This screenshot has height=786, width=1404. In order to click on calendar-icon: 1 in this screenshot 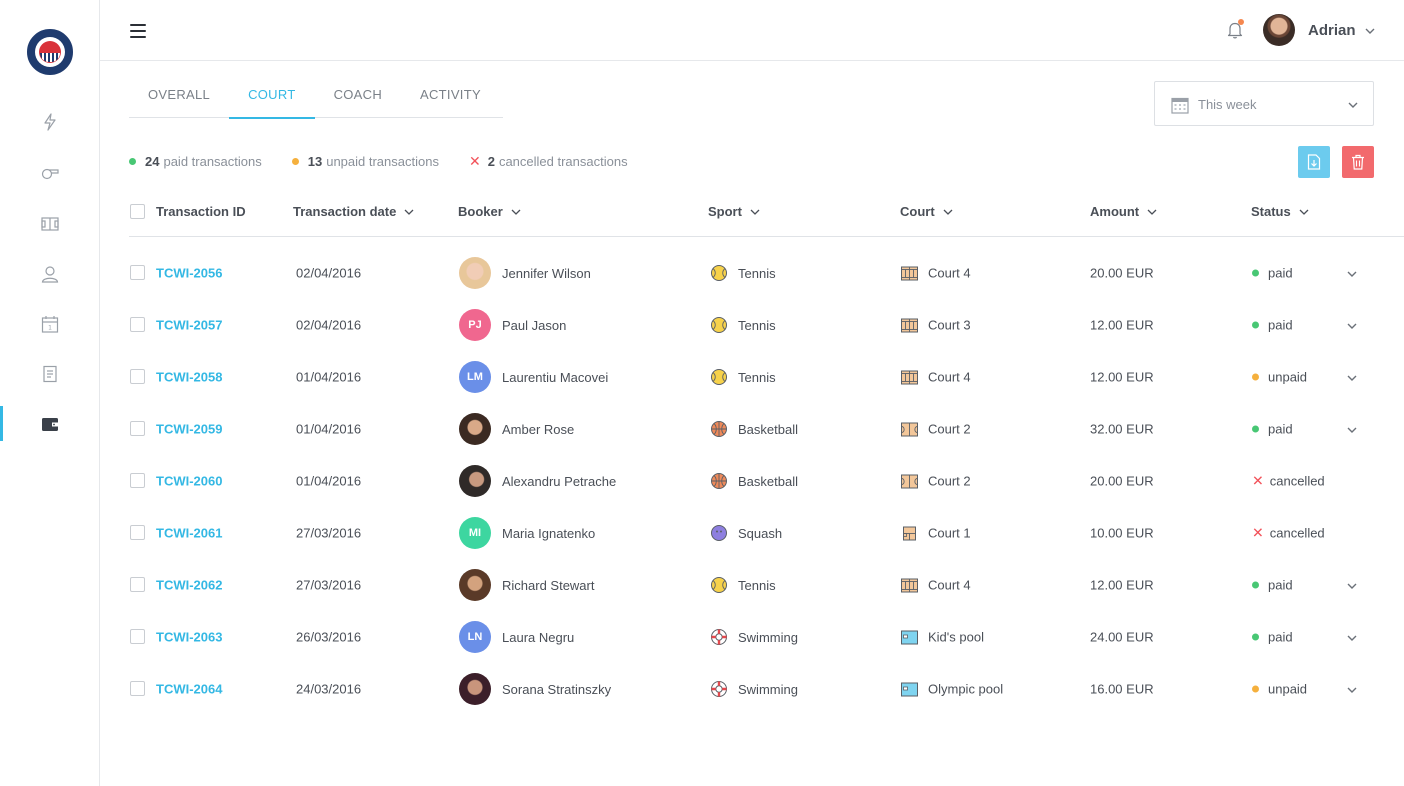, I will do `click(50, 324)`.